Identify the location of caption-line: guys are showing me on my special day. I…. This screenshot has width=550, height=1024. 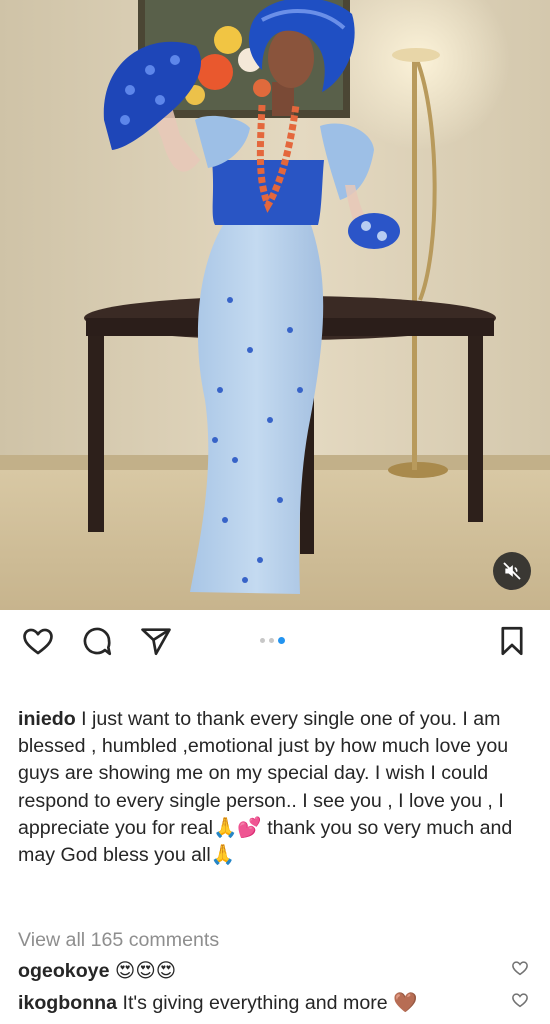
(253, 773).